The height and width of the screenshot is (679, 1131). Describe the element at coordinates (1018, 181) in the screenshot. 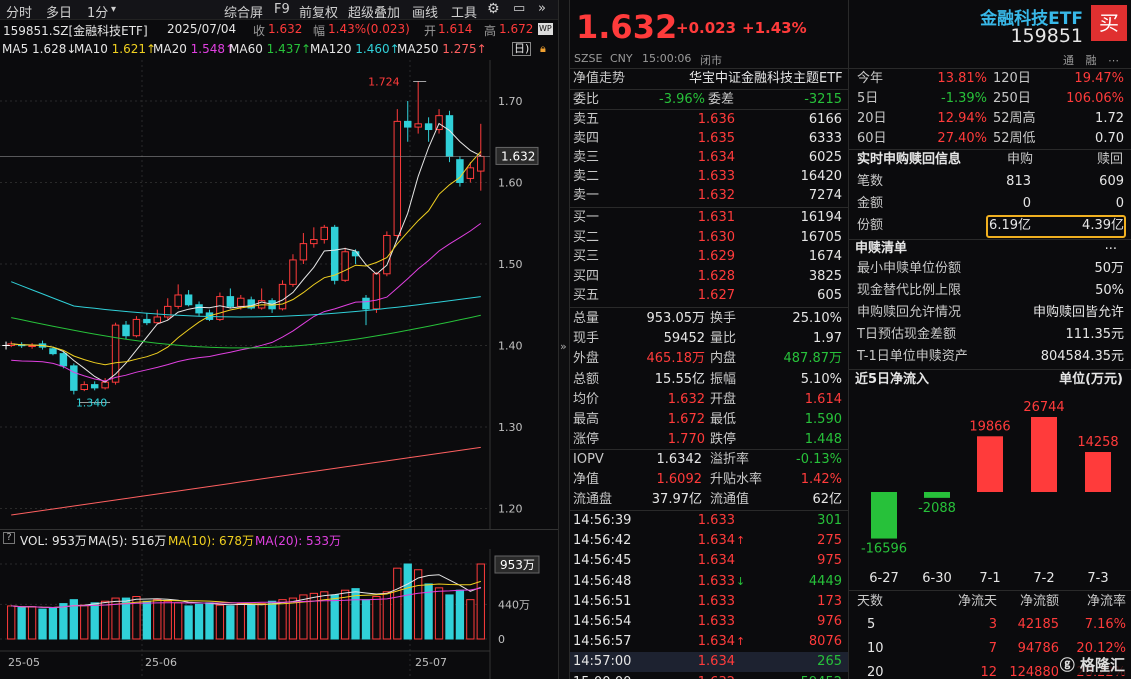

I see `rt-subscribe: 813` at that location.